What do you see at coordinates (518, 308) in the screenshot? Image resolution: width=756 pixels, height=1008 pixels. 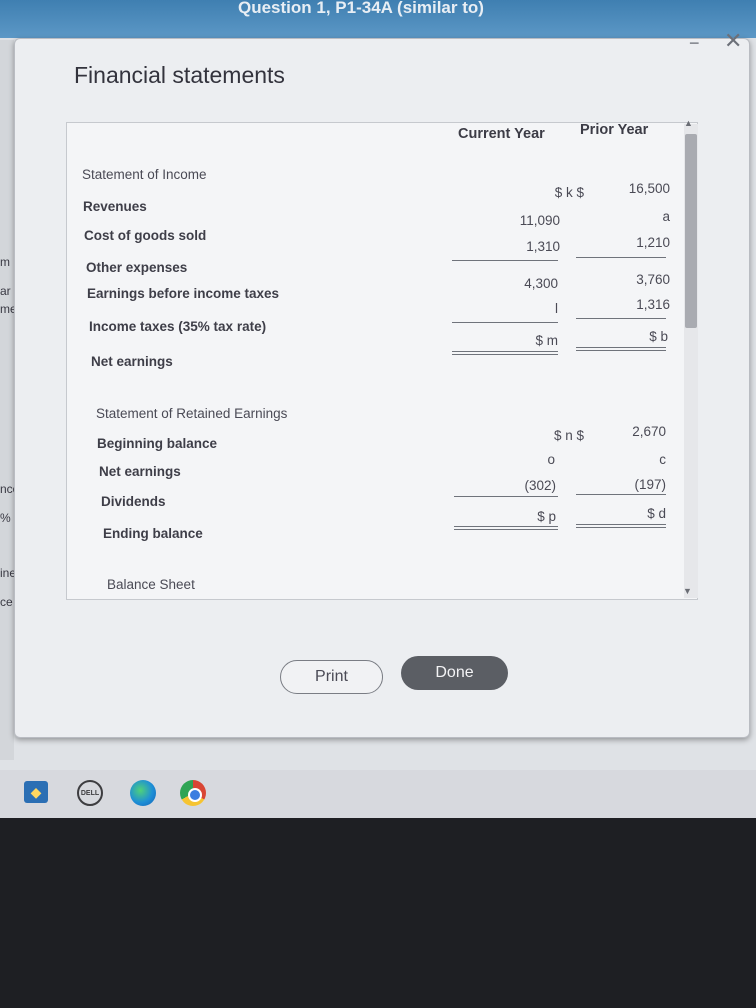 I see `cell-ebt-current: l` at bounding box center [518, 308].